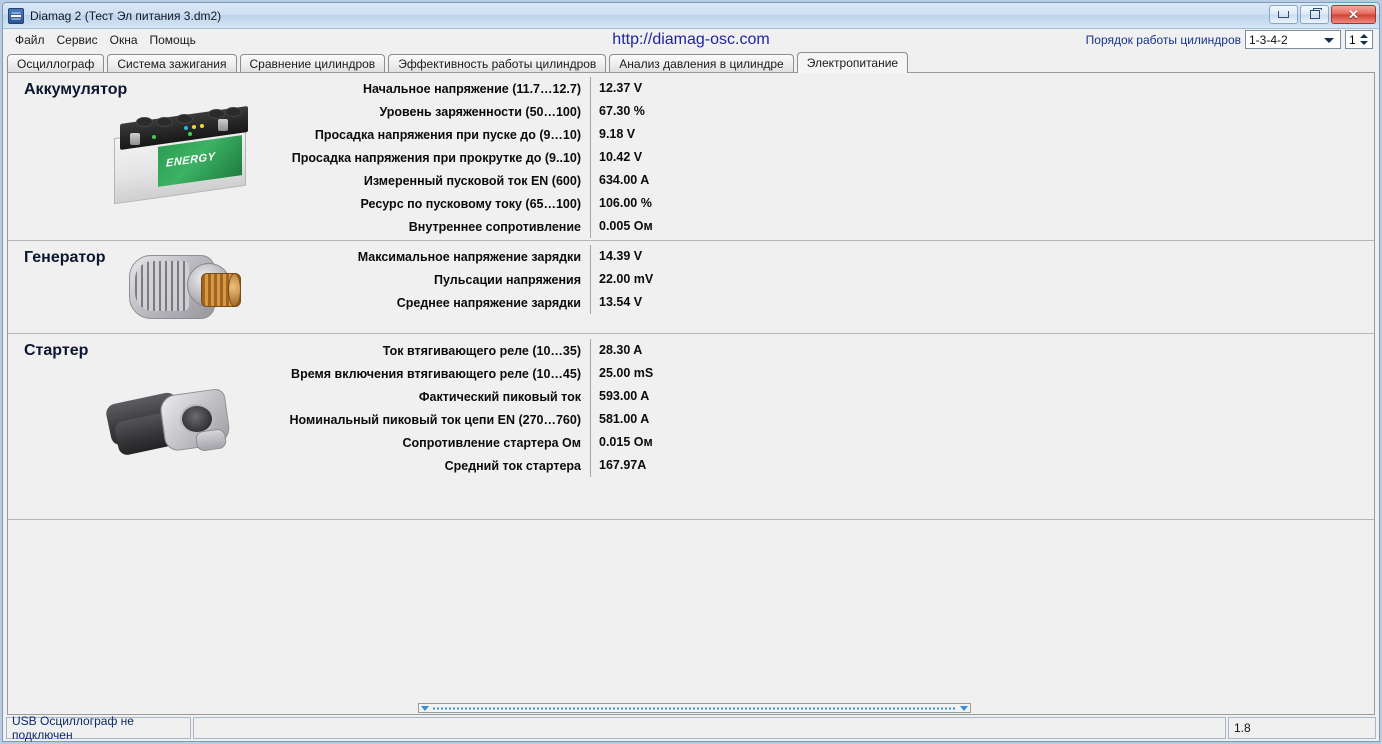 This screenshot has width=1382, height=744. I want to click on reading-value: 14.39 V, so click(640, 256).